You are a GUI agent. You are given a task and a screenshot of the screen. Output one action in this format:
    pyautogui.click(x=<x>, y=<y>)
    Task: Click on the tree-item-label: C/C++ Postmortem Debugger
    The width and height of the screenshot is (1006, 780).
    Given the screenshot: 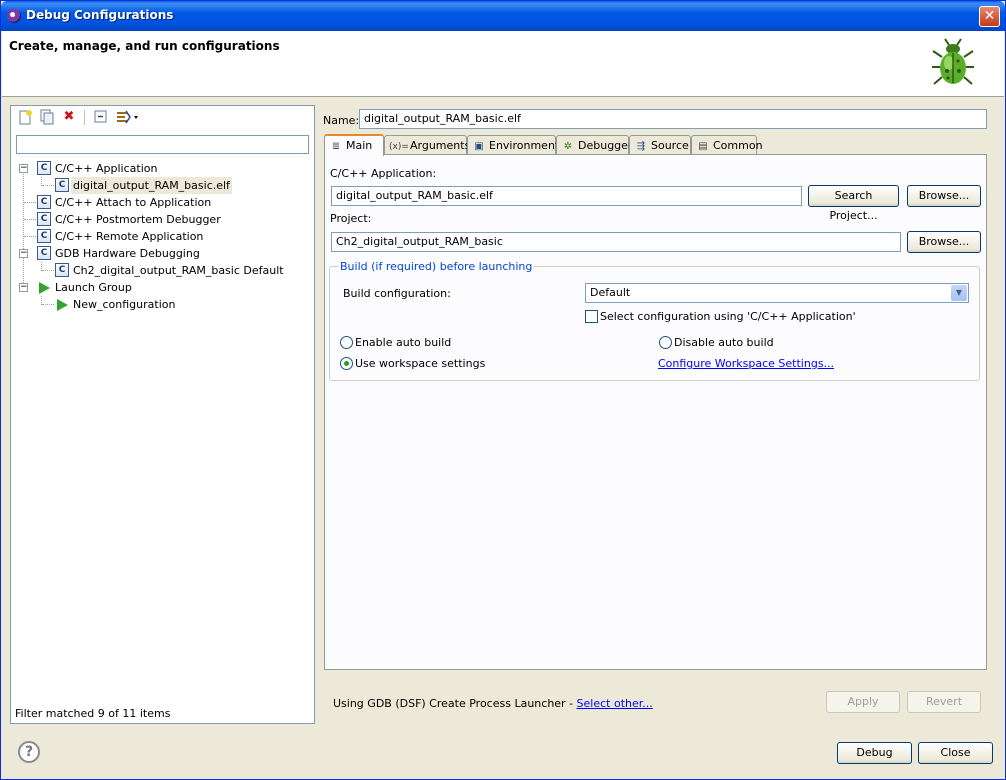 What is the action you would take?
    pyautogui.click(x=138, y=219)
    